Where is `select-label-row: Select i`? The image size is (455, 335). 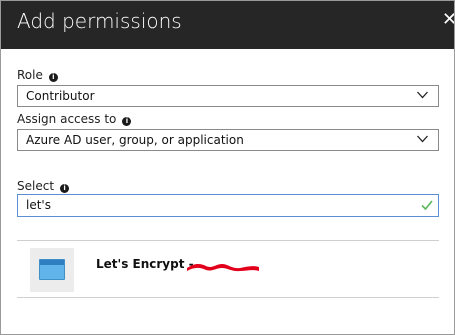 select-label-row: Select i is located at coordinates (43, 186).